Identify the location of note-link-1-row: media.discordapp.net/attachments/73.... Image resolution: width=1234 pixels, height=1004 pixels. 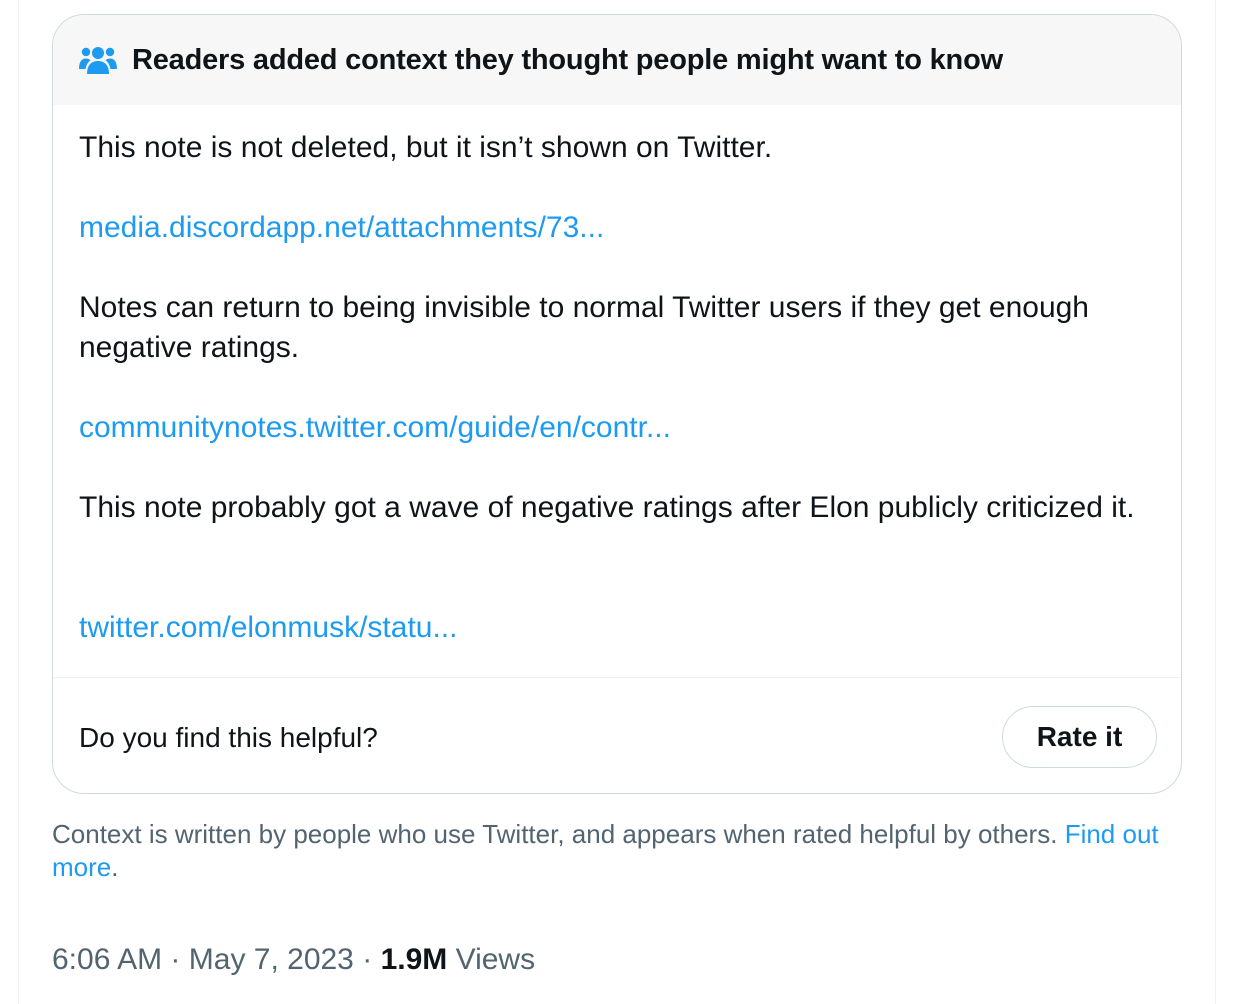
(619, 228).